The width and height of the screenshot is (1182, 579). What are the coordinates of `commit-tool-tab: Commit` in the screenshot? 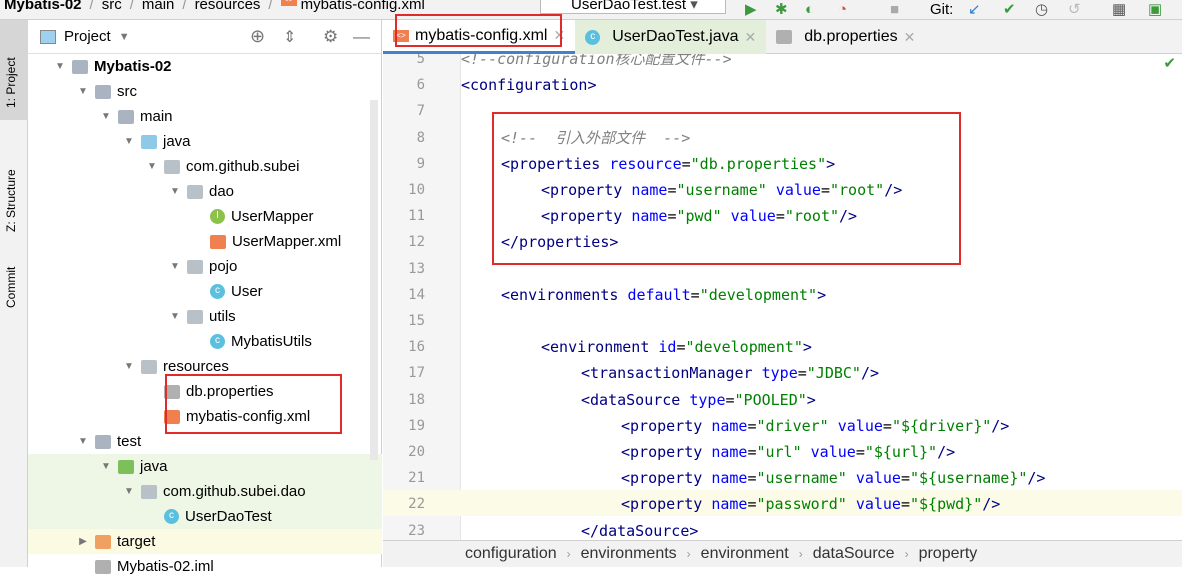 It's located at (11, 287).